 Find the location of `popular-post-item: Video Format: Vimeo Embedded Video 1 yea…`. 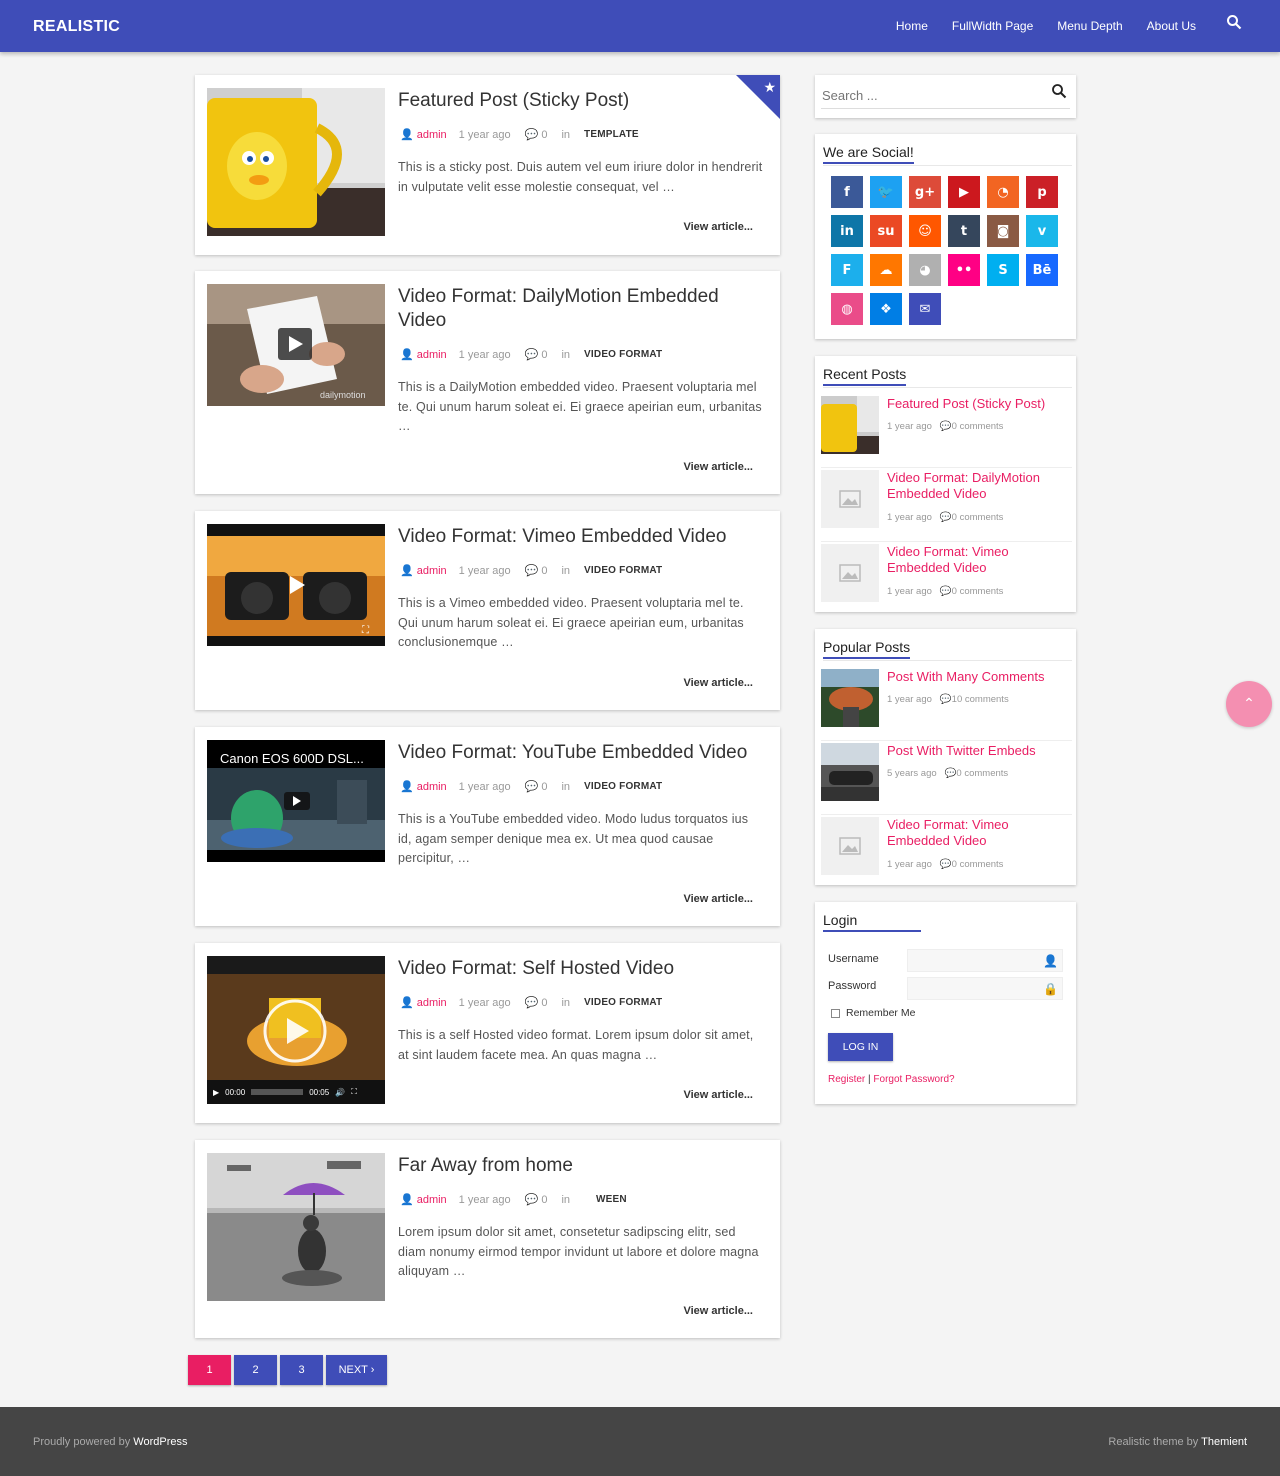

popular-post-item: Video Format: Vimeo Embedded Video 1 yea… is located at coordinates (946, 852).